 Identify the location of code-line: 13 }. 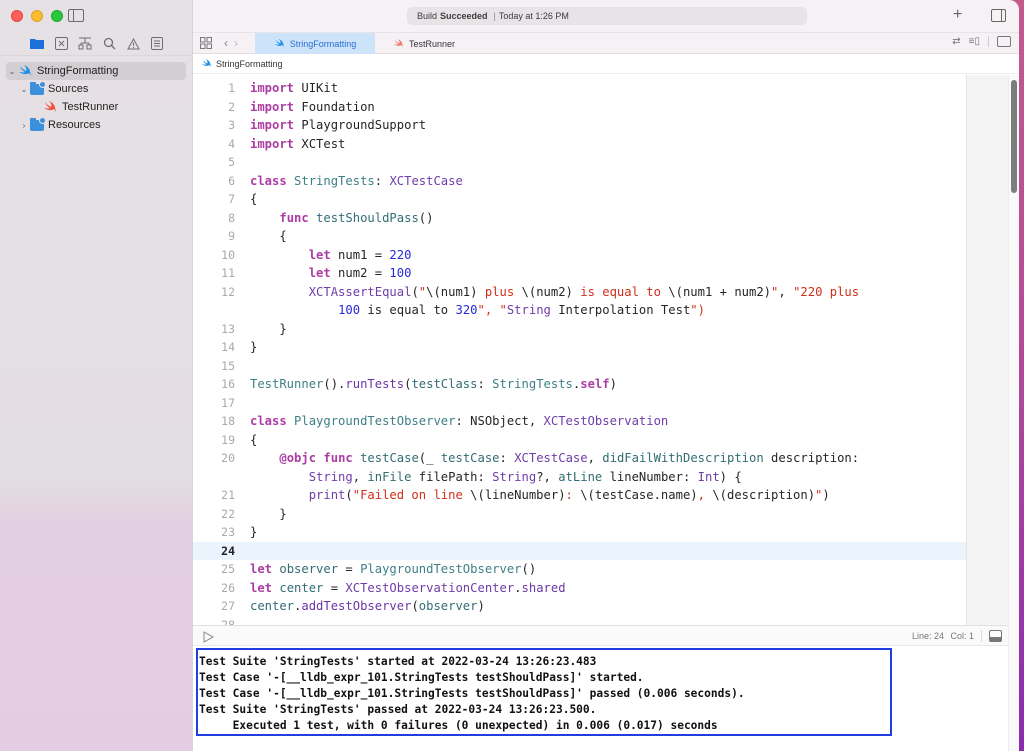
(579, 329).